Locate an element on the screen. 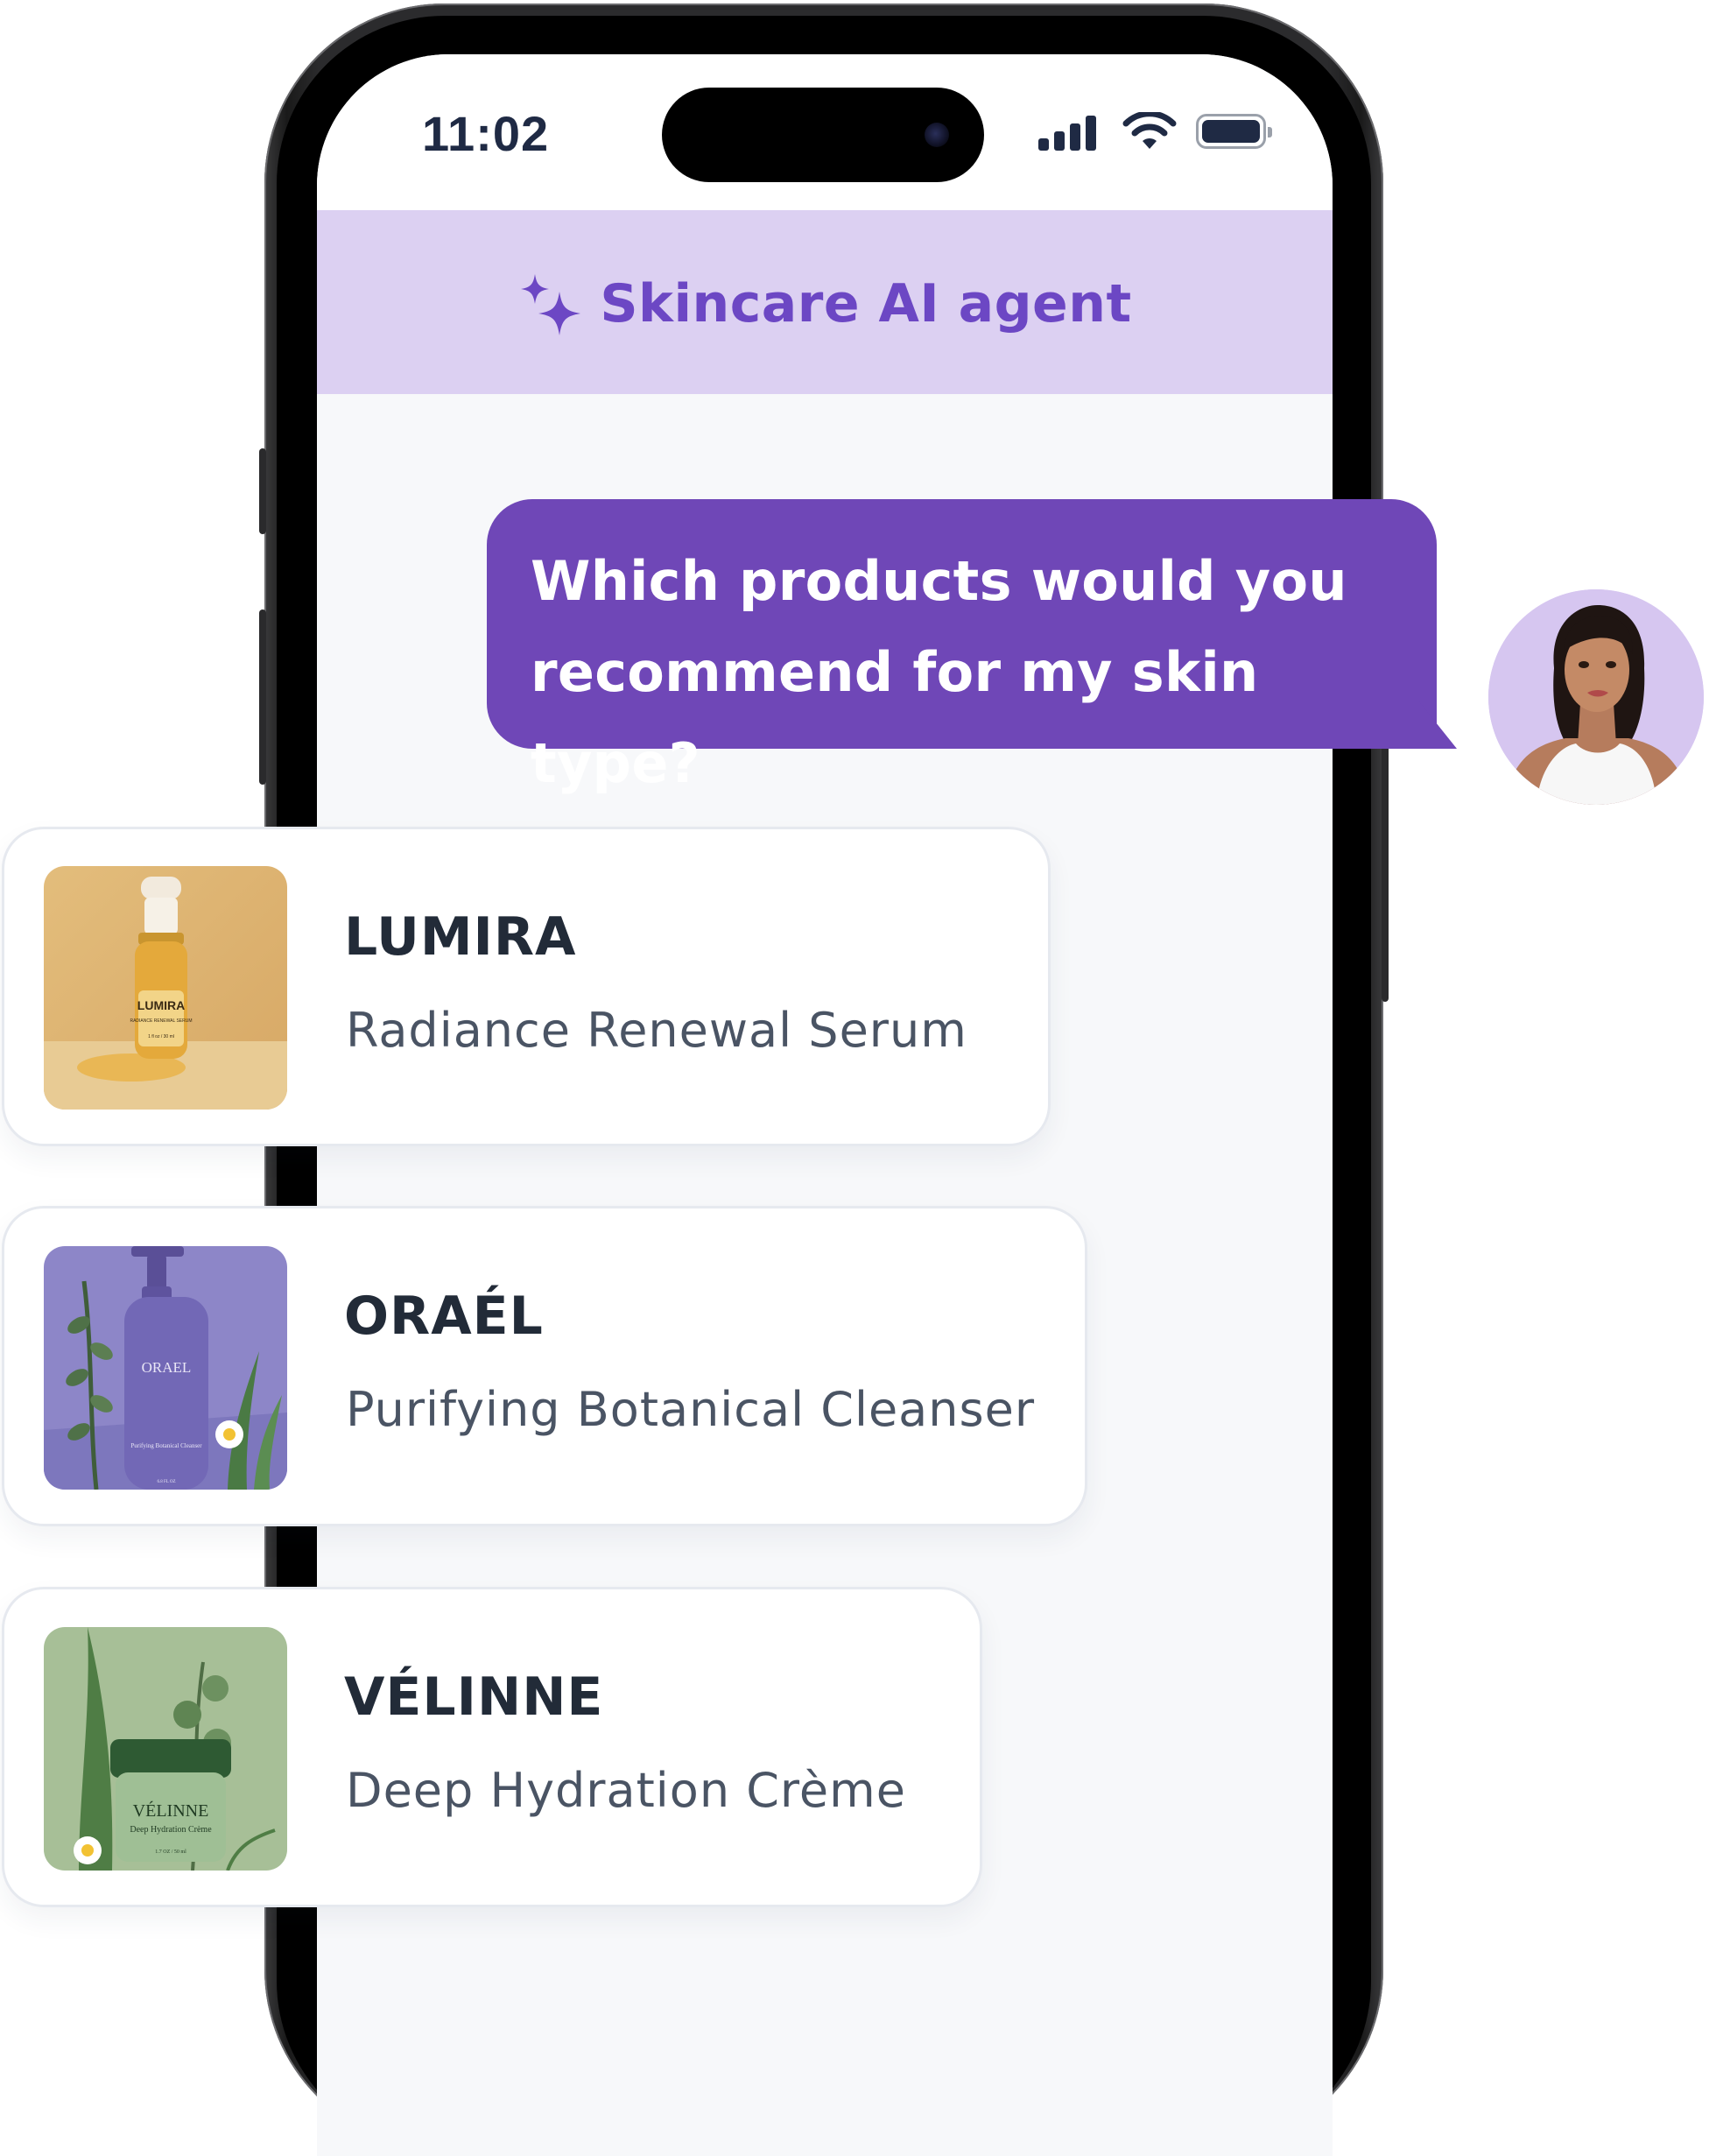 Image resolution: width=1709 pixels, height=2156 pixels. svg-text: 6.8 FL OZ is located at coordinates (166, 1482).